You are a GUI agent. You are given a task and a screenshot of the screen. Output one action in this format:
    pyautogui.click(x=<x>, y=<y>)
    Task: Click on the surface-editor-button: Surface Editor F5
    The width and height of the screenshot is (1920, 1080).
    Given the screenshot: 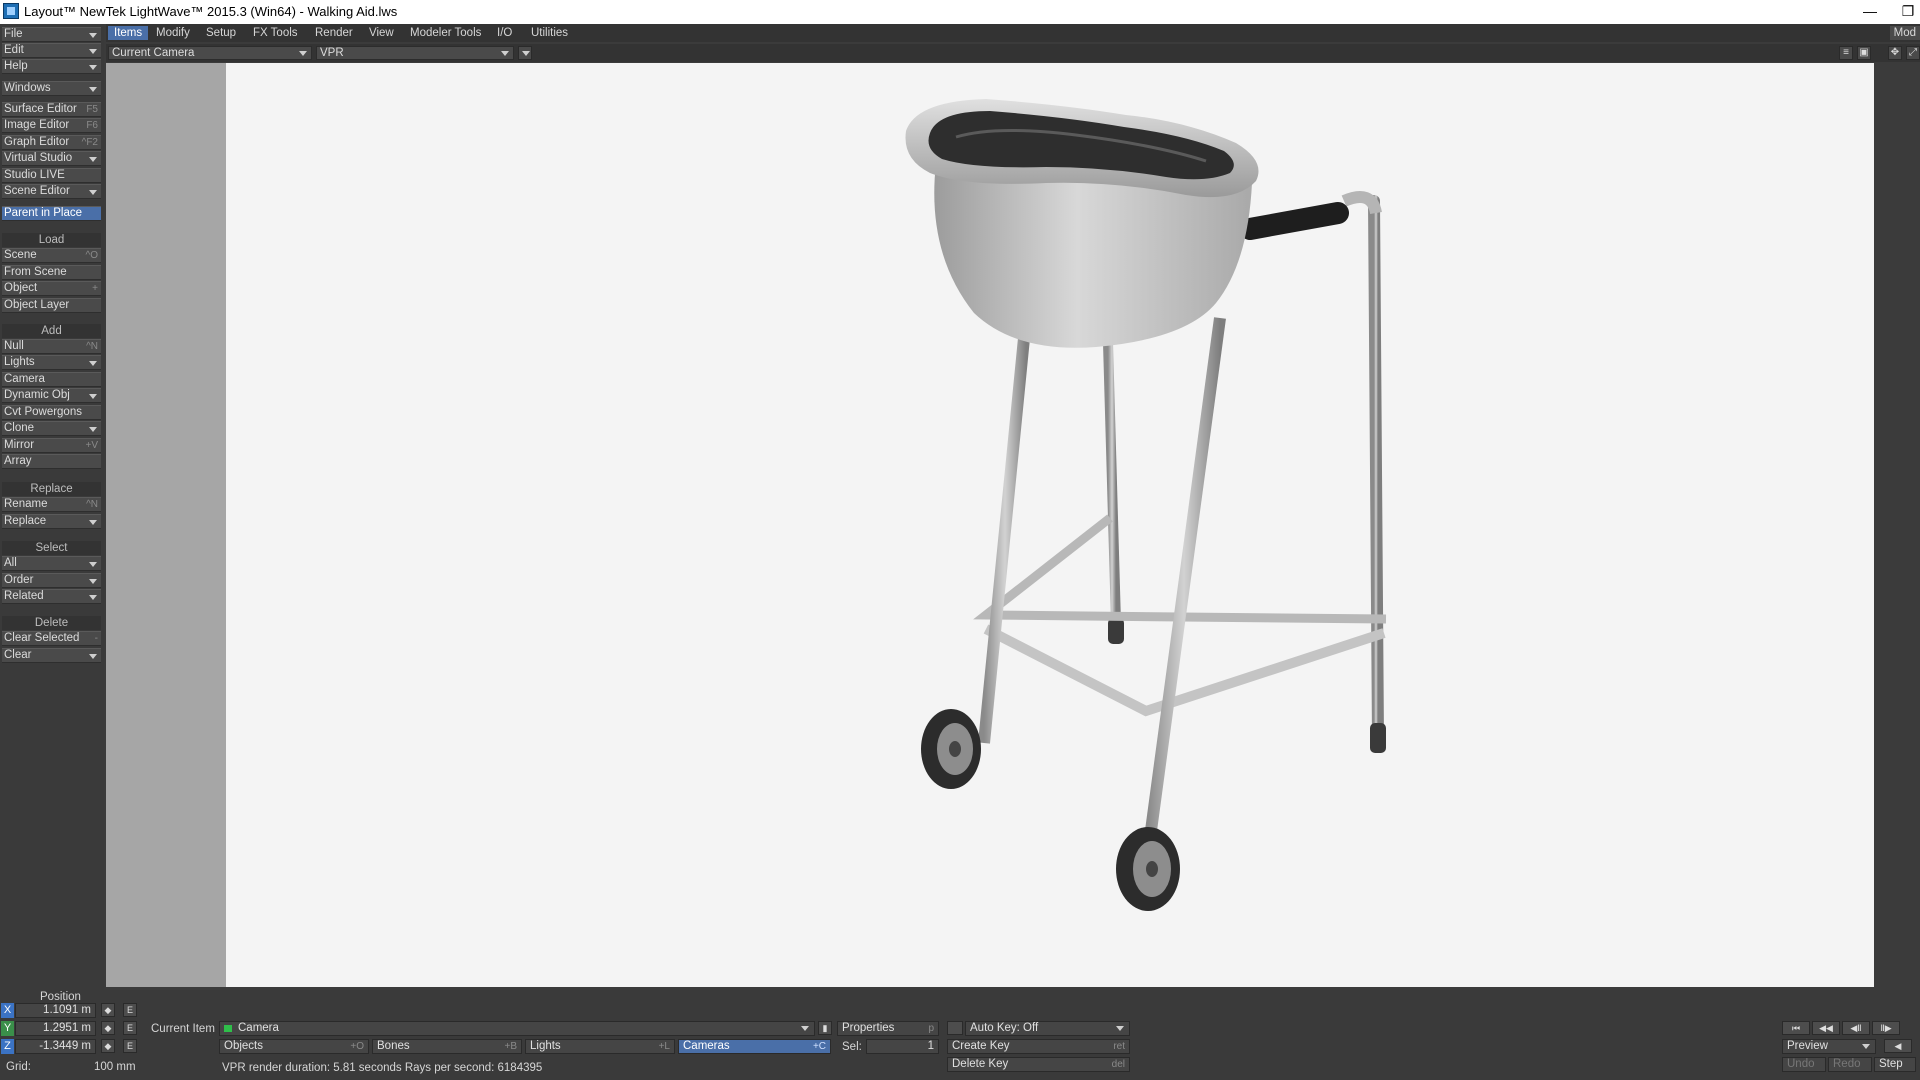 What is the action you would take?
    pyautogui.click(x=51, y=109)
    